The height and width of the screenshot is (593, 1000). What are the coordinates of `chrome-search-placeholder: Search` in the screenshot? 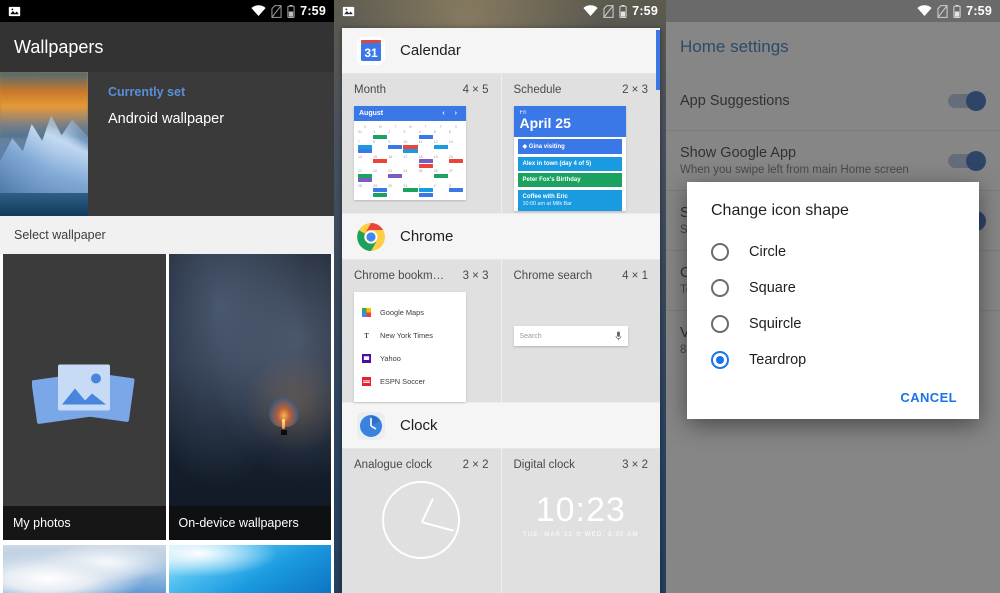 It's located at (530, 336).